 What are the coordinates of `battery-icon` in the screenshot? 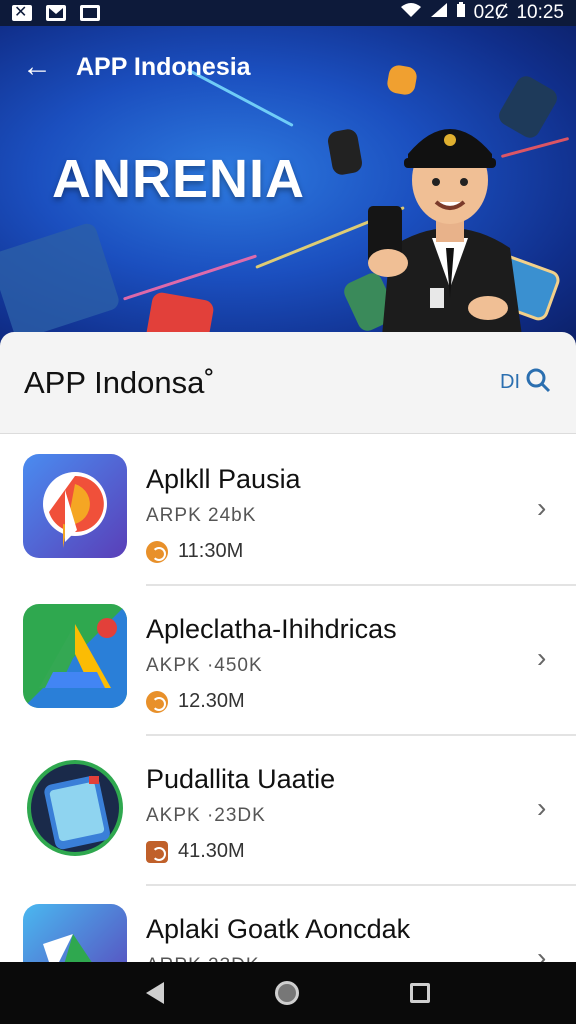 It's located at (461, 13).